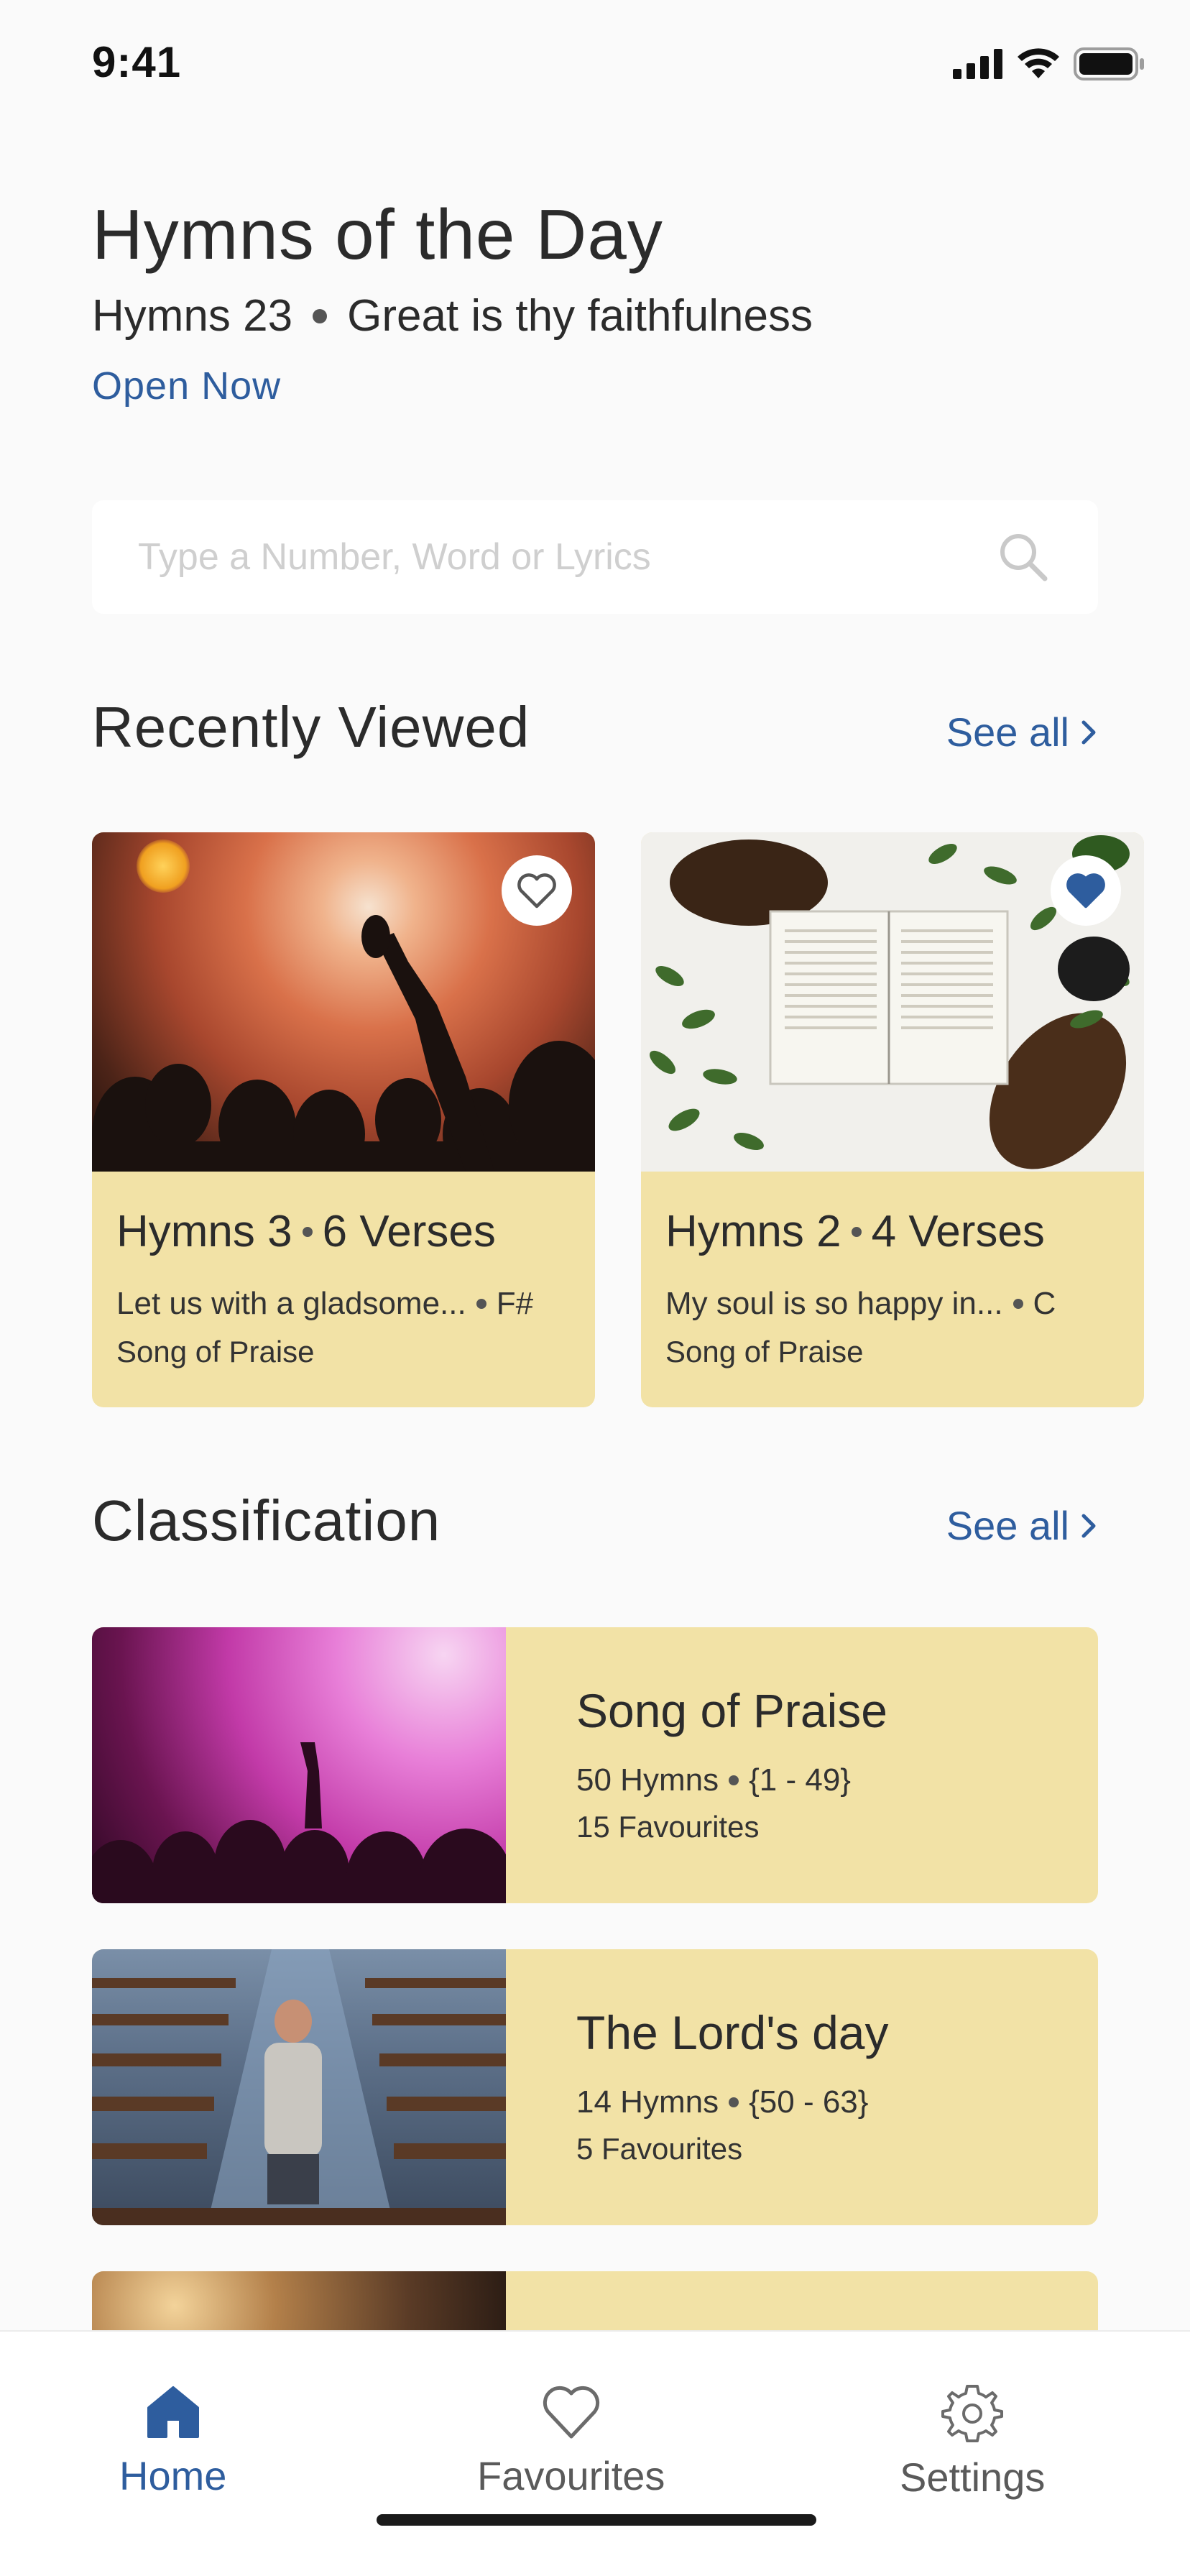  I want to click on classification-see-all-link: See all, so click(1022, 1525).